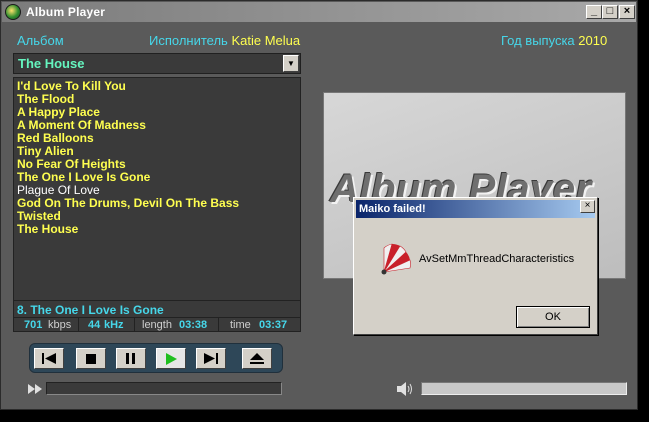  I want to click on year-heading: Год выпуска 2010, so click(554, 40).